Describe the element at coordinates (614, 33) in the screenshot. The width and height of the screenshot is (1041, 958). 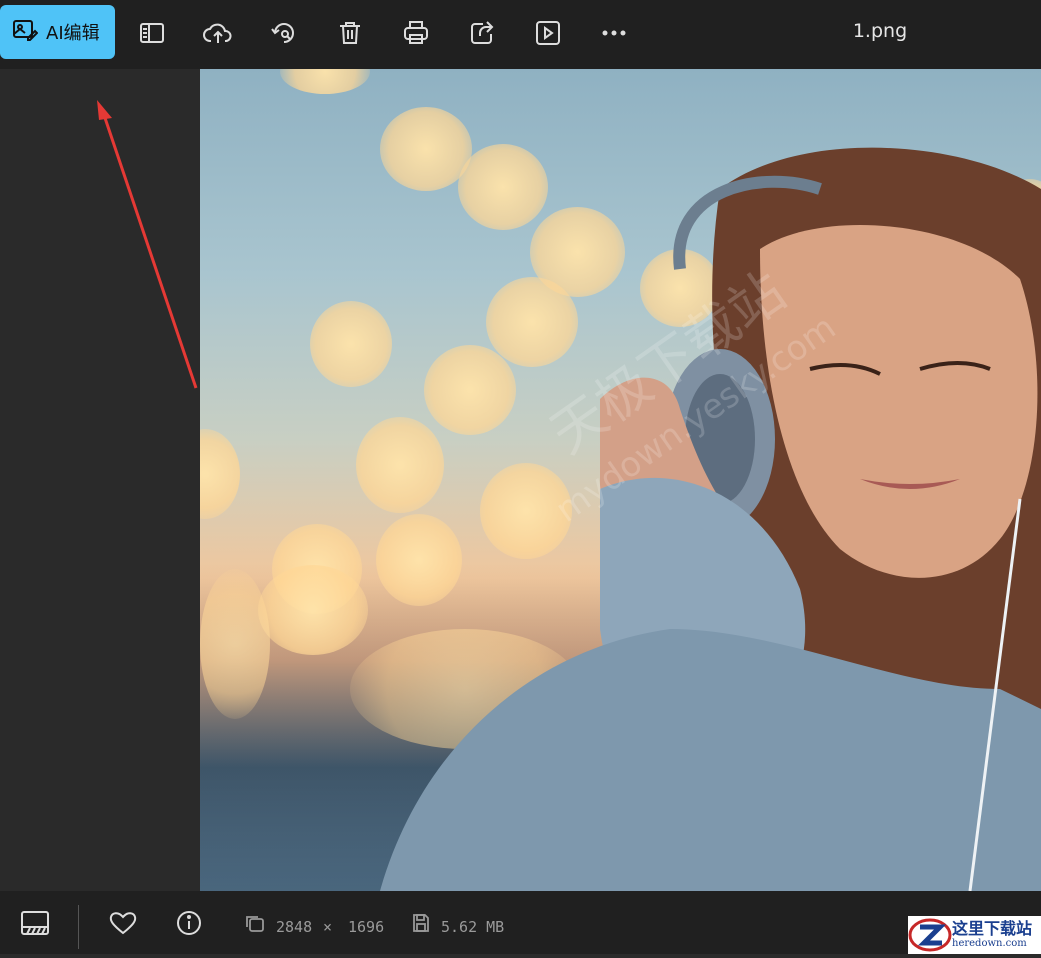
I see `more-icon` at that location.